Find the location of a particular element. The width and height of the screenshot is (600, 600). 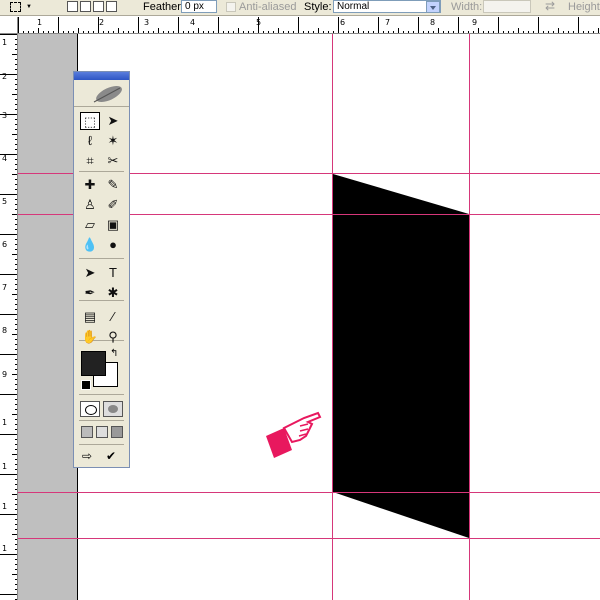

blur-tool-icon: 💧 is located at coordinates (90, 245).